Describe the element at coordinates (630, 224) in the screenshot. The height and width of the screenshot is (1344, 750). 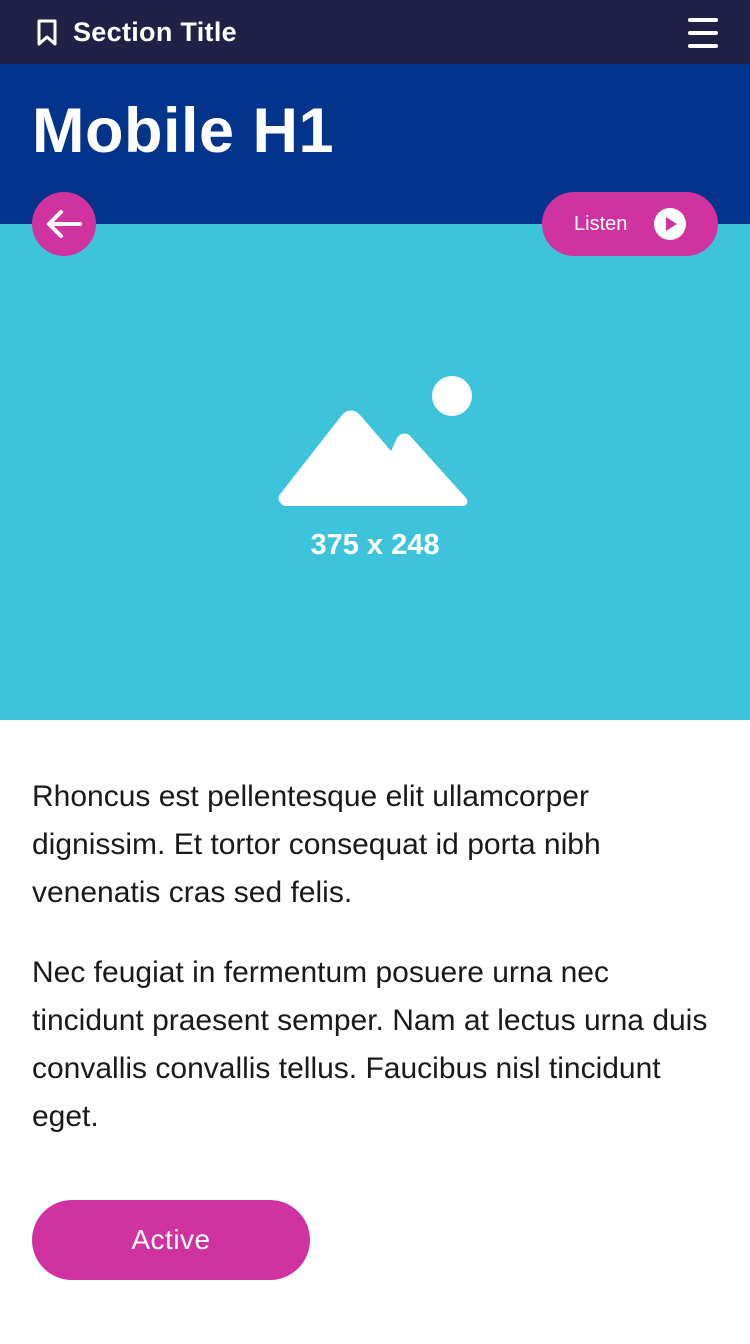
I see `listen-button: Listen` at that location.